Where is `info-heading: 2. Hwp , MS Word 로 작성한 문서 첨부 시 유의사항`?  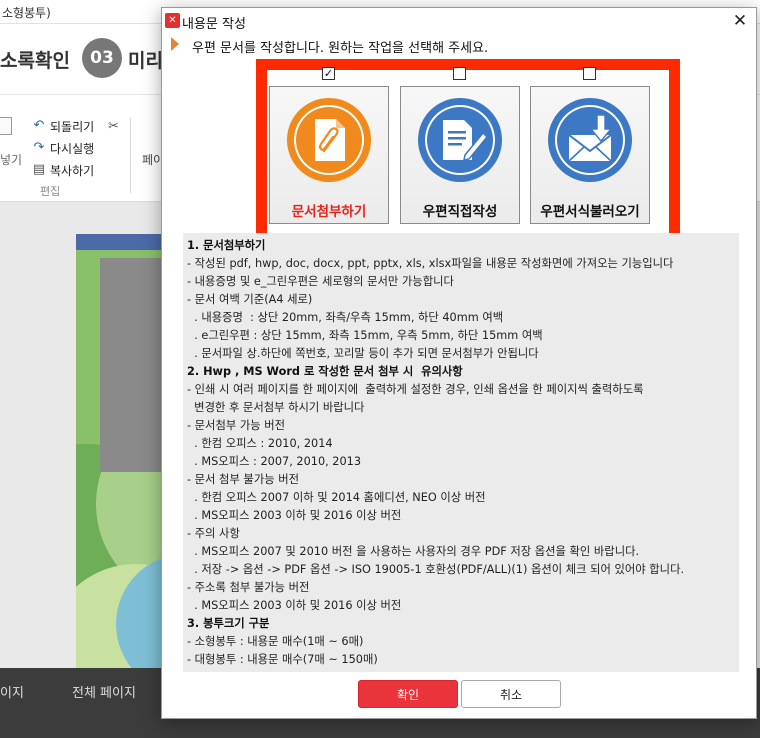 info-heading: 2. Hwp , MS Word 로 작성한 문서 첨부 시 유의사항 is located at coordinates (325, 371).